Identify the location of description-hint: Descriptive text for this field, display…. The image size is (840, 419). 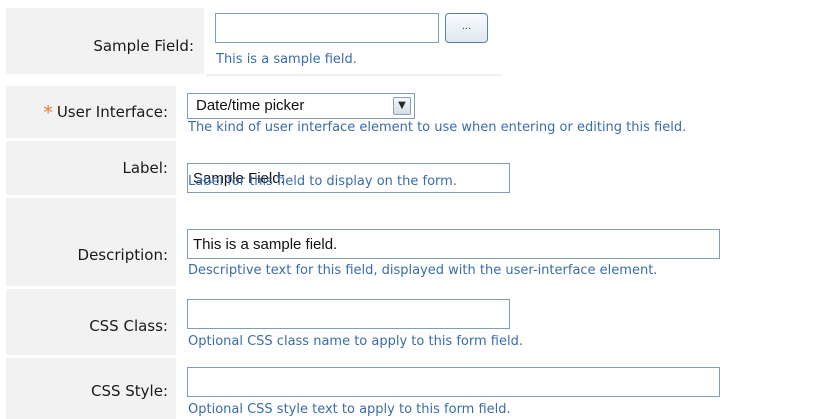
(423, 270).